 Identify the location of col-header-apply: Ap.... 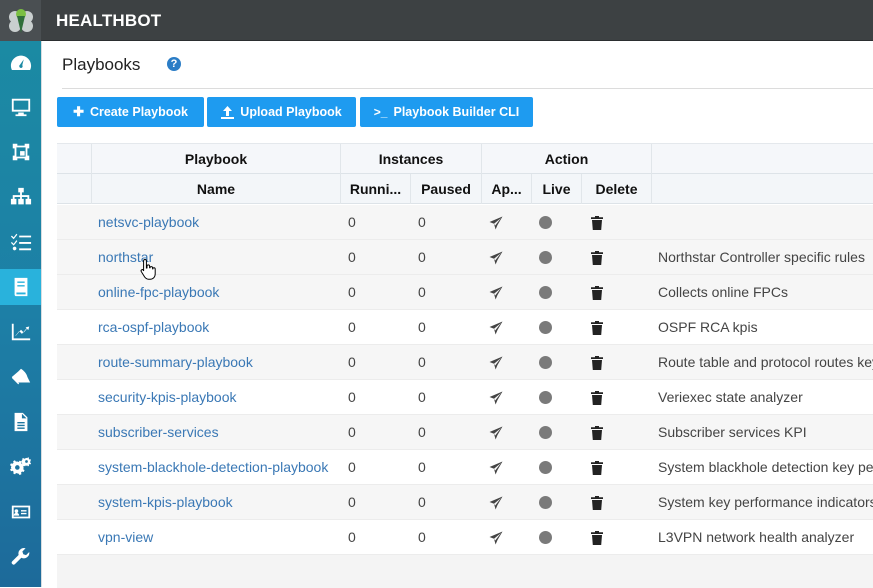
(507, 189).